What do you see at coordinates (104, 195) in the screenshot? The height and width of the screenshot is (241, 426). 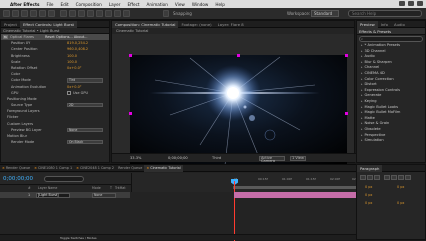 I see `layer-mode-dropdown: None` at bounding box center [104, 195].